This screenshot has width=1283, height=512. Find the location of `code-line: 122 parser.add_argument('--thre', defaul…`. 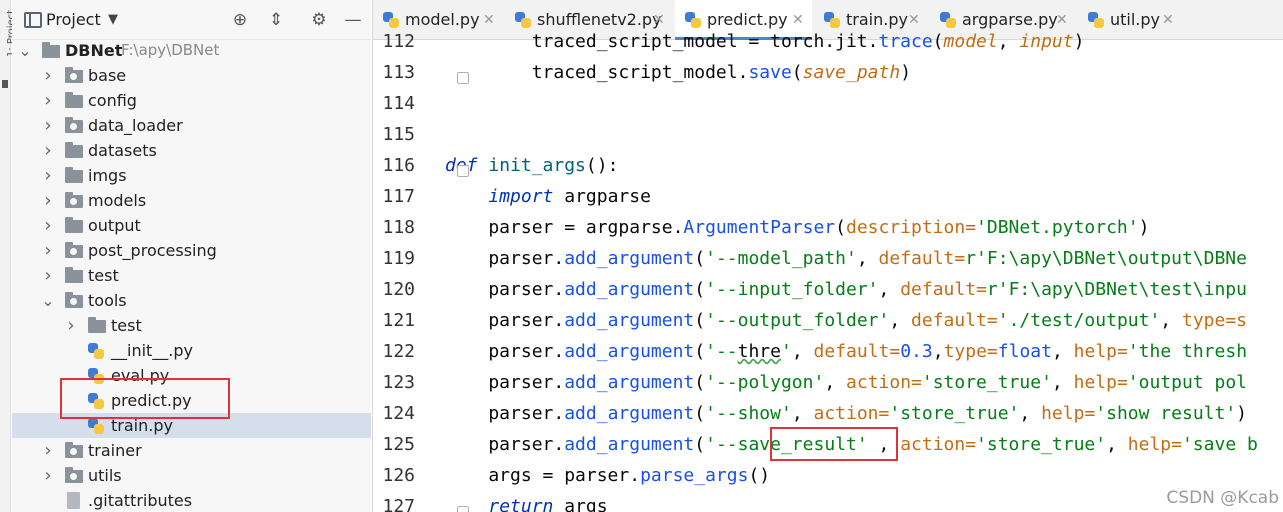

code-line: 122 parser.add_argument('--thre', defaul… is located at coordinates (828, 351).